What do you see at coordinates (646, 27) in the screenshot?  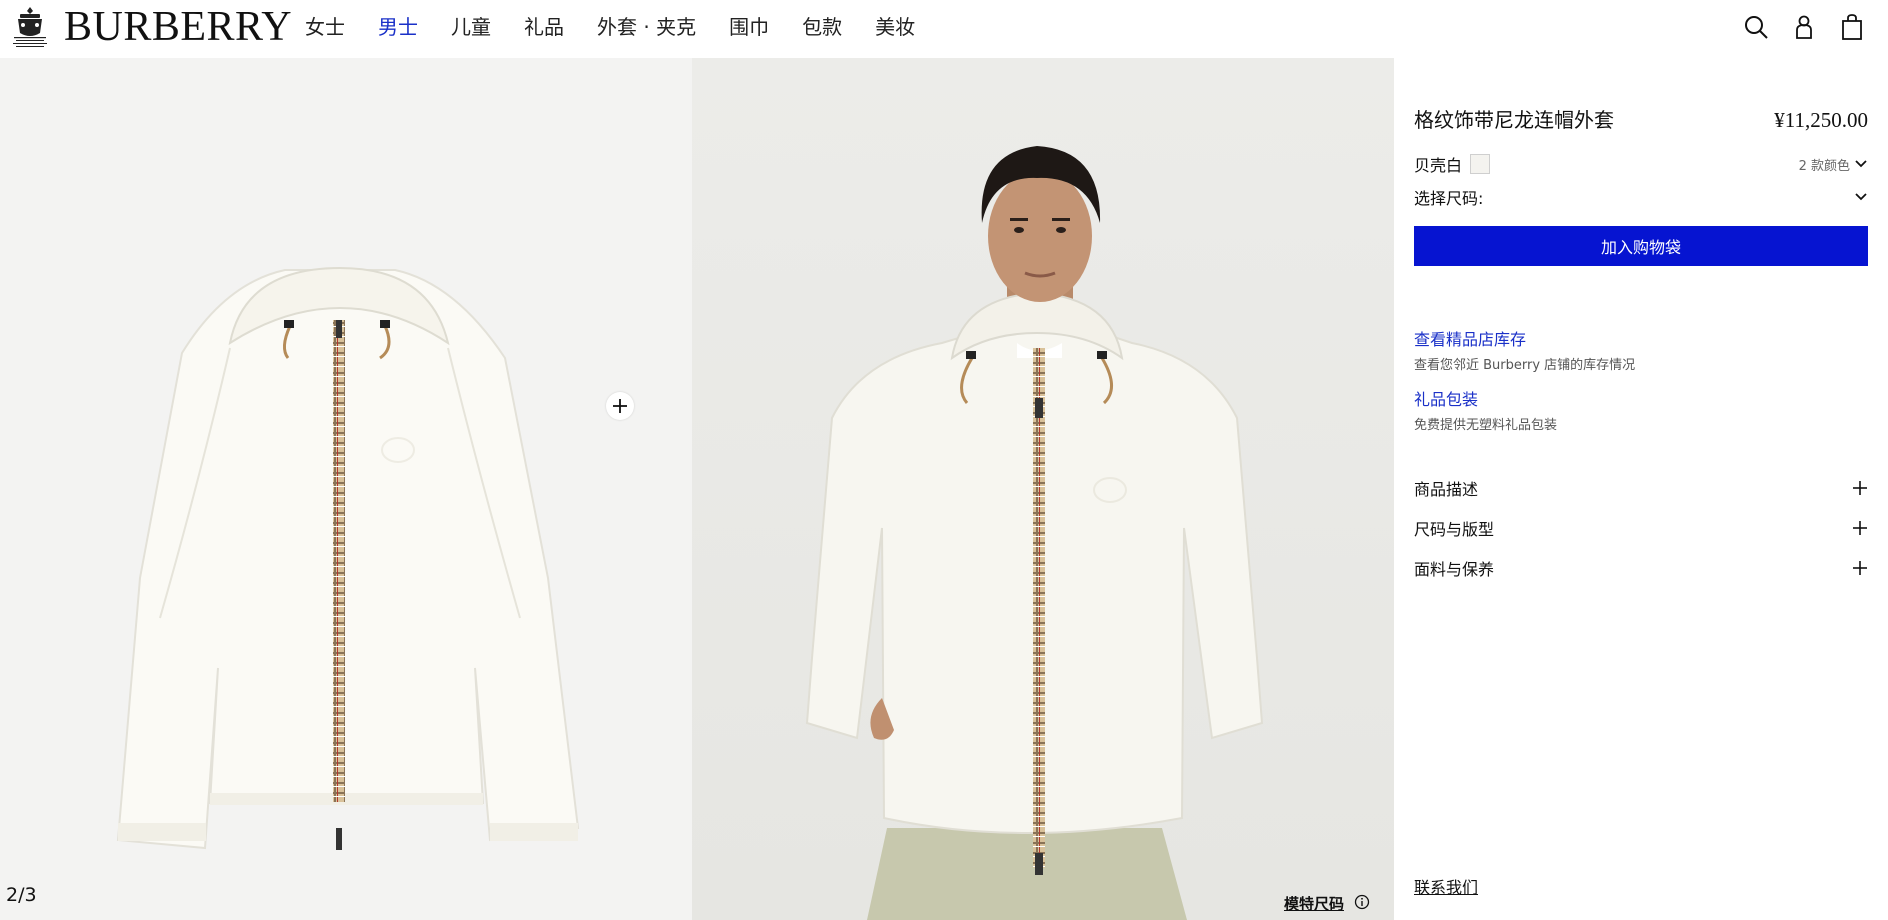 I see `nav-item-outerwear: 外套 · 夹克` at bounding box center [646, 27].